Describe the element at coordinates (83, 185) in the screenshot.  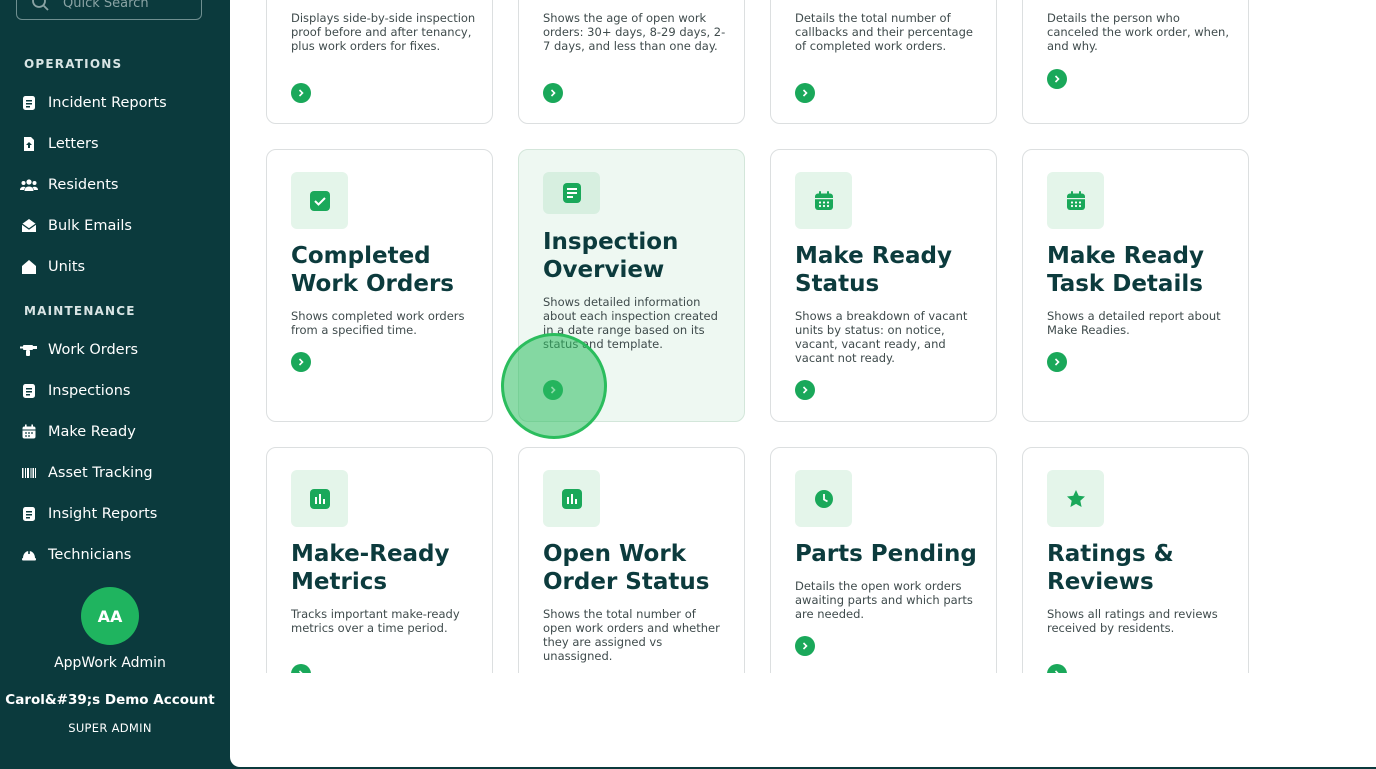
I see `nav-label: Residents` at that location.